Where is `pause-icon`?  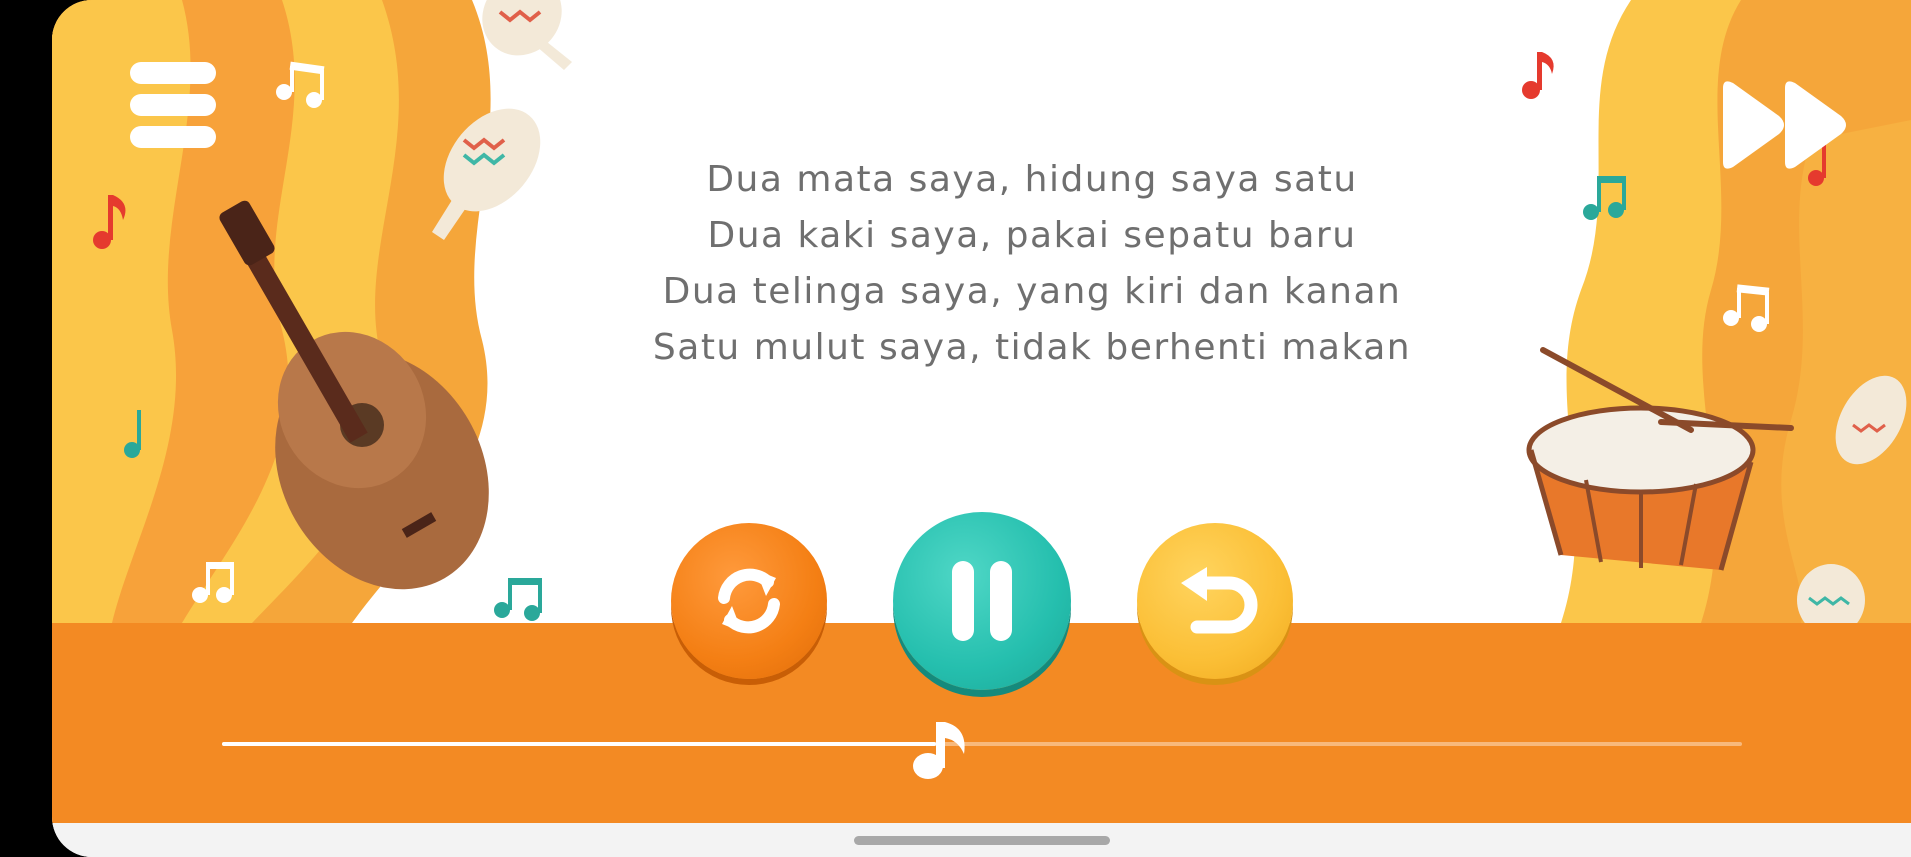 pause-icon is located at coordinates (982, 601).